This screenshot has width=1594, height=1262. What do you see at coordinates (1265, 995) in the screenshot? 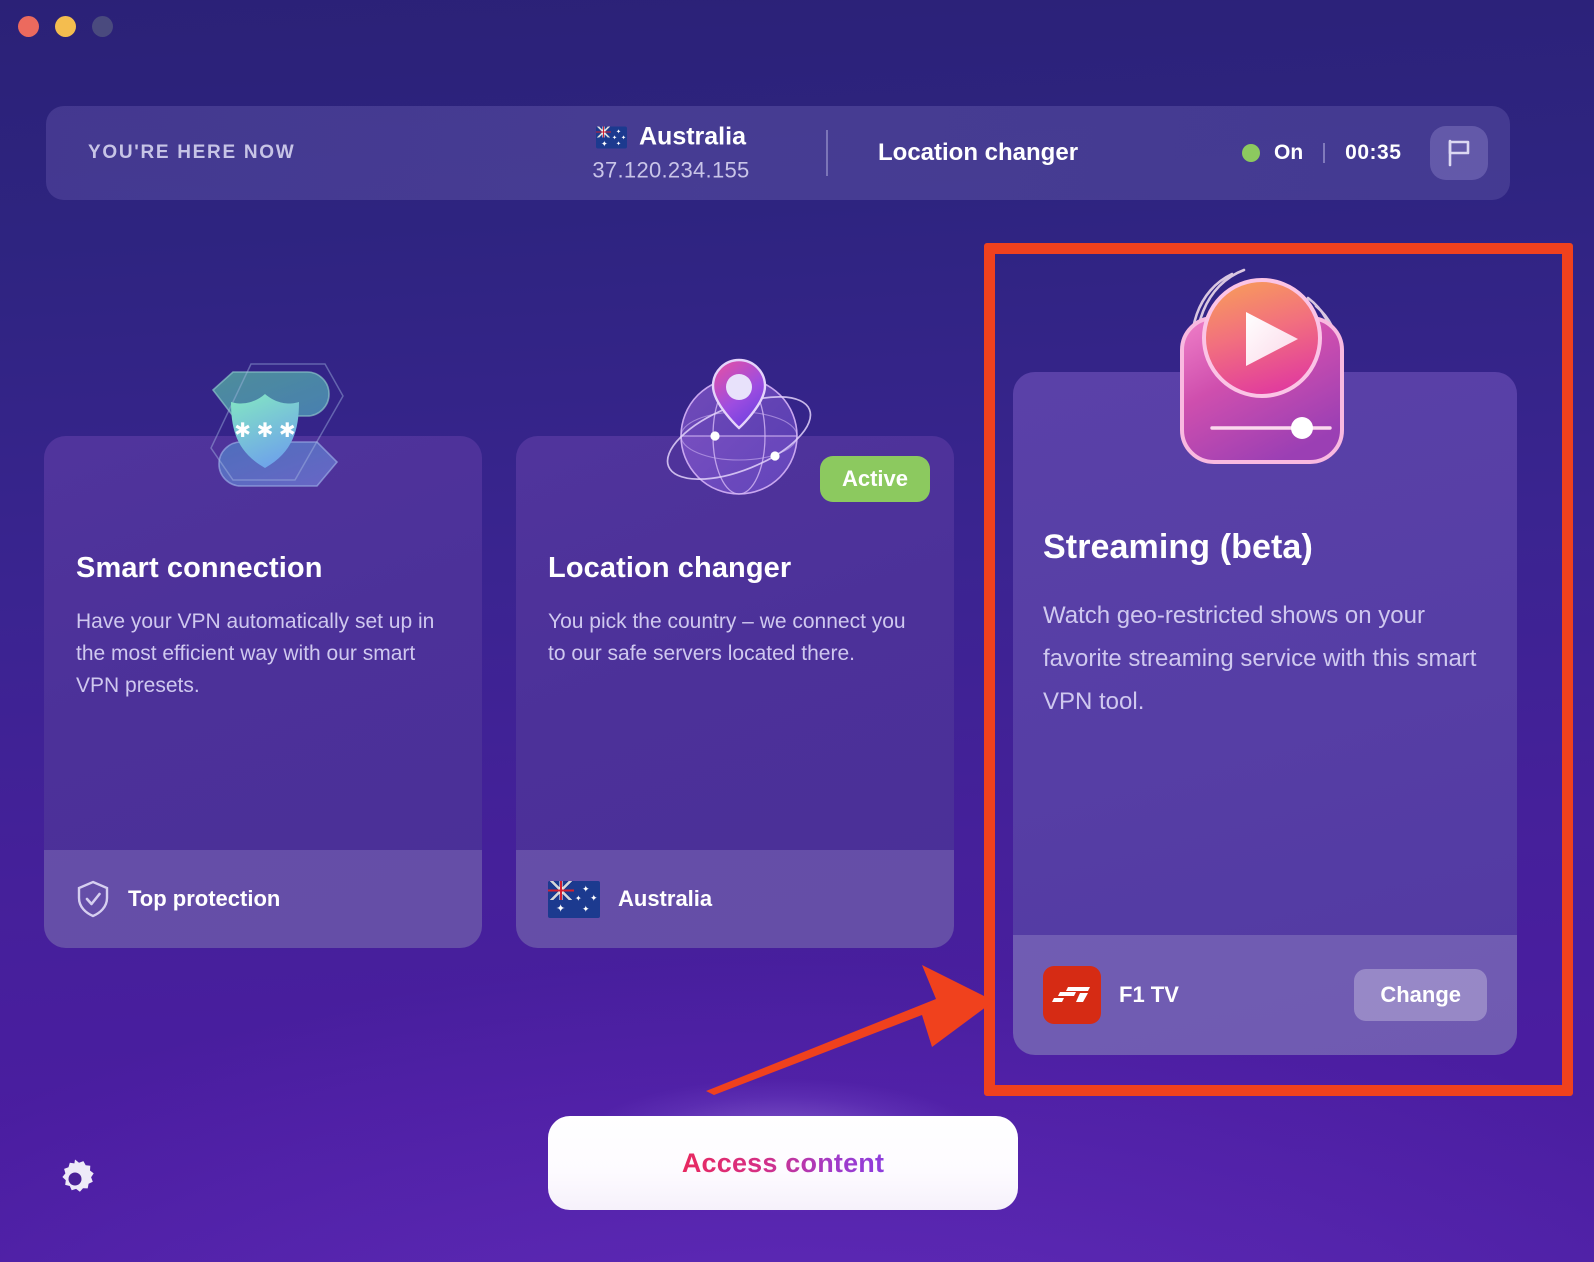
I see `card-footer: F1 TV Change` at bounding box center [1265, 995].